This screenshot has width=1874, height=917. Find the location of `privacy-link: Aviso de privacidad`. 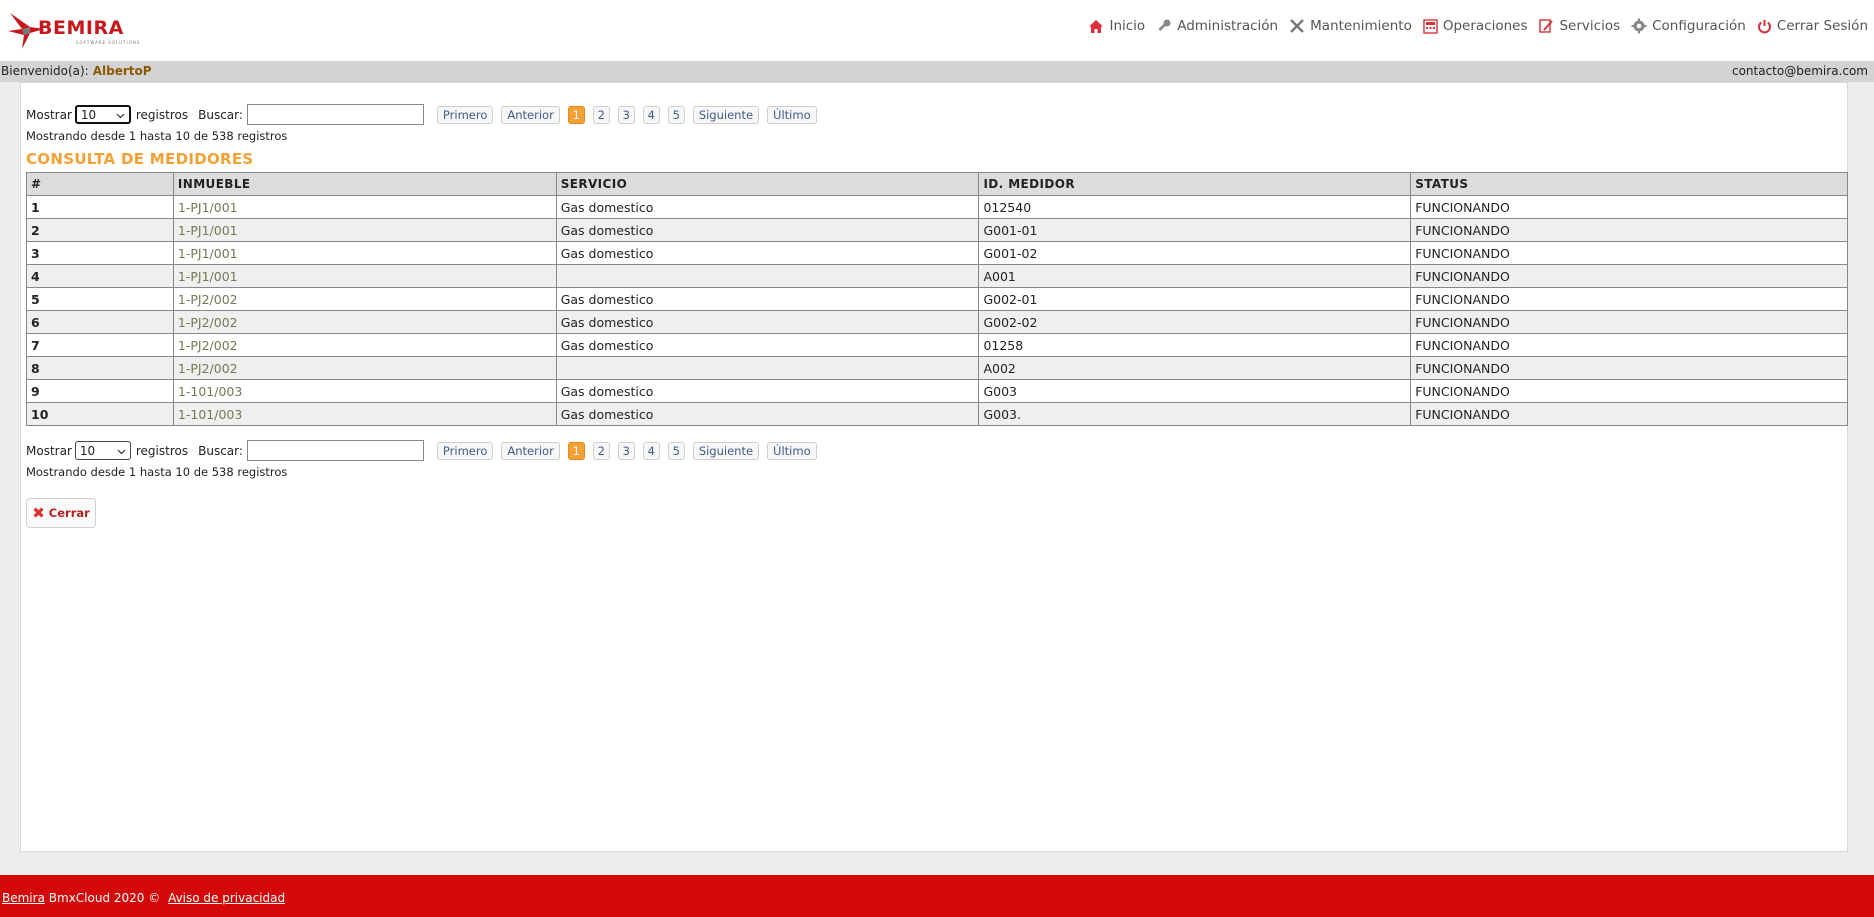

privacy-link: Aviso de privacidad is located at coordinates (226, 898).